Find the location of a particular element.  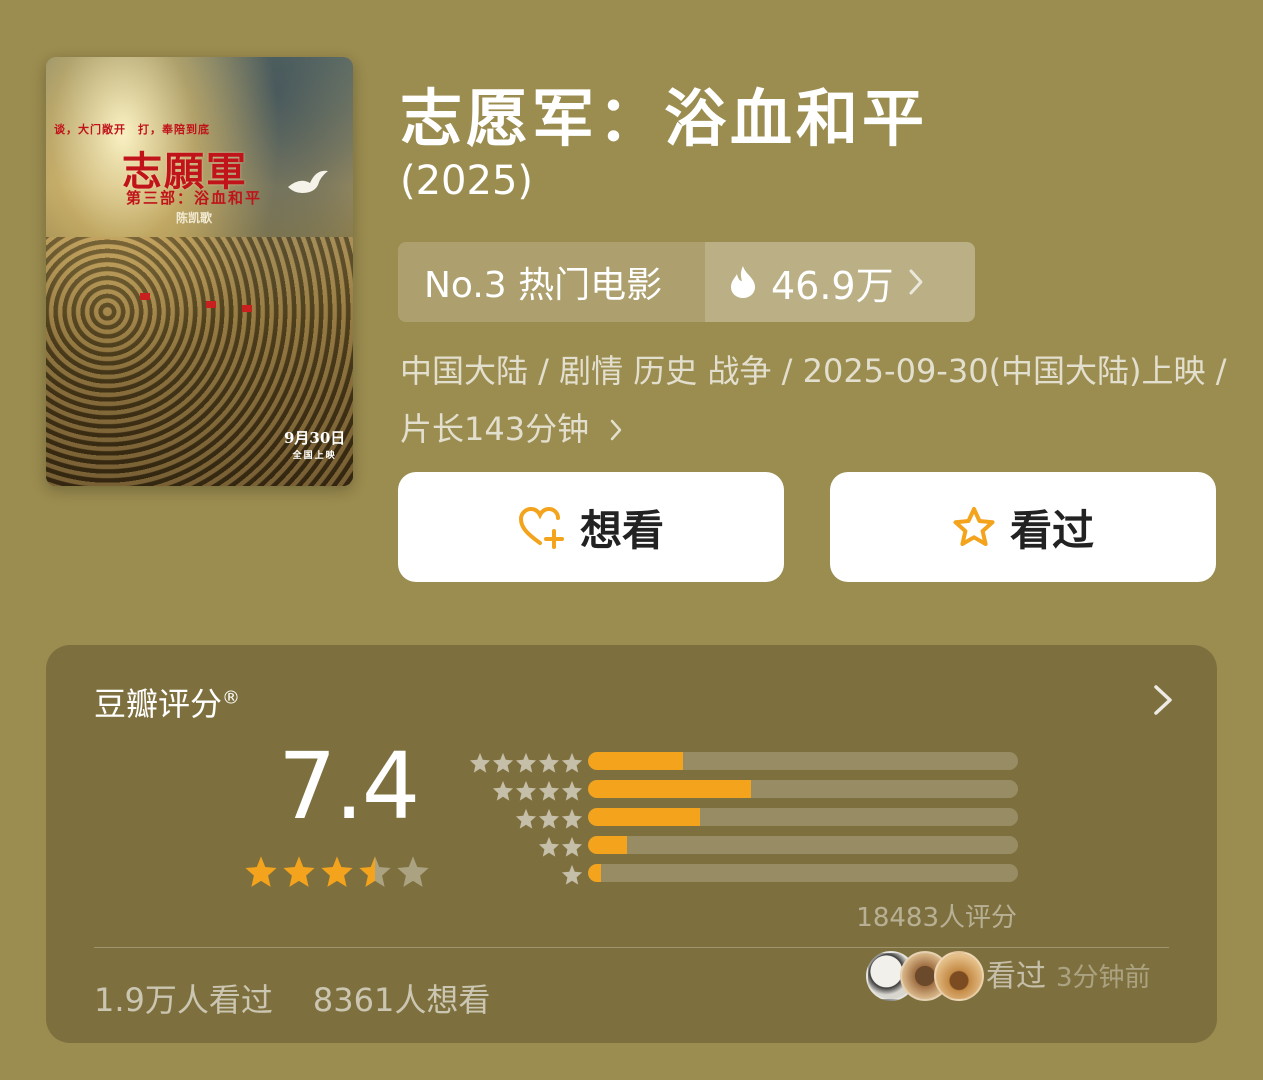

rating-stars is located at coordinates (337, 872).